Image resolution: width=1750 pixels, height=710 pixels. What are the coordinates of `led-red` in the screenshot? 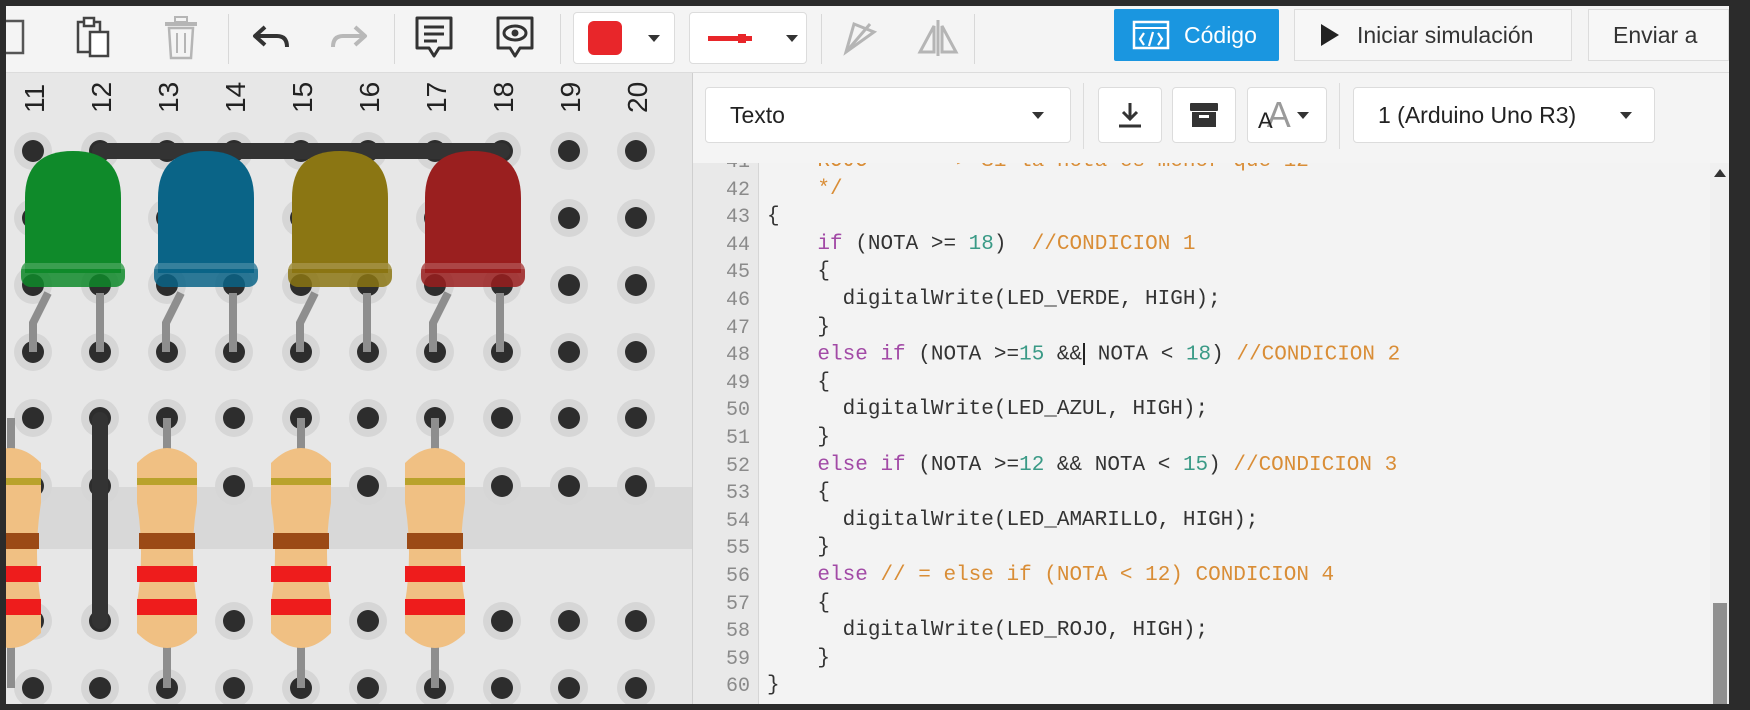 It's located at (473, 212).